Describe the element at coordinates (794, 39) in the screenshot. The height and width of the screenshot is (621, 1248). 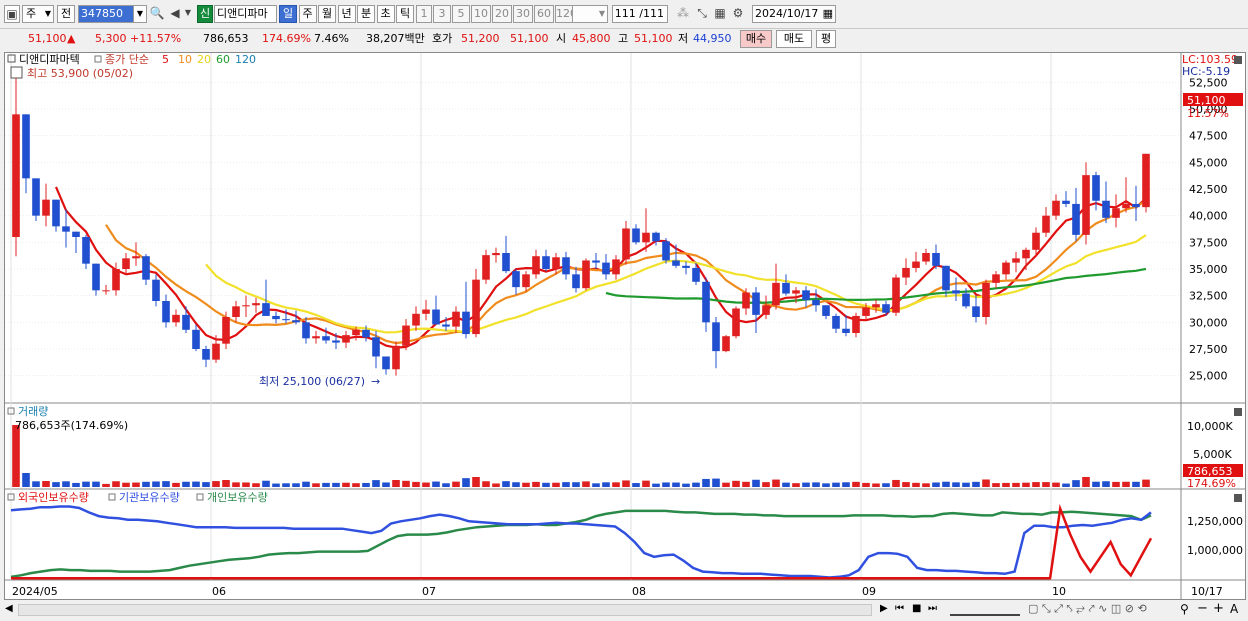
I see `sell-button: 매도` at that location.